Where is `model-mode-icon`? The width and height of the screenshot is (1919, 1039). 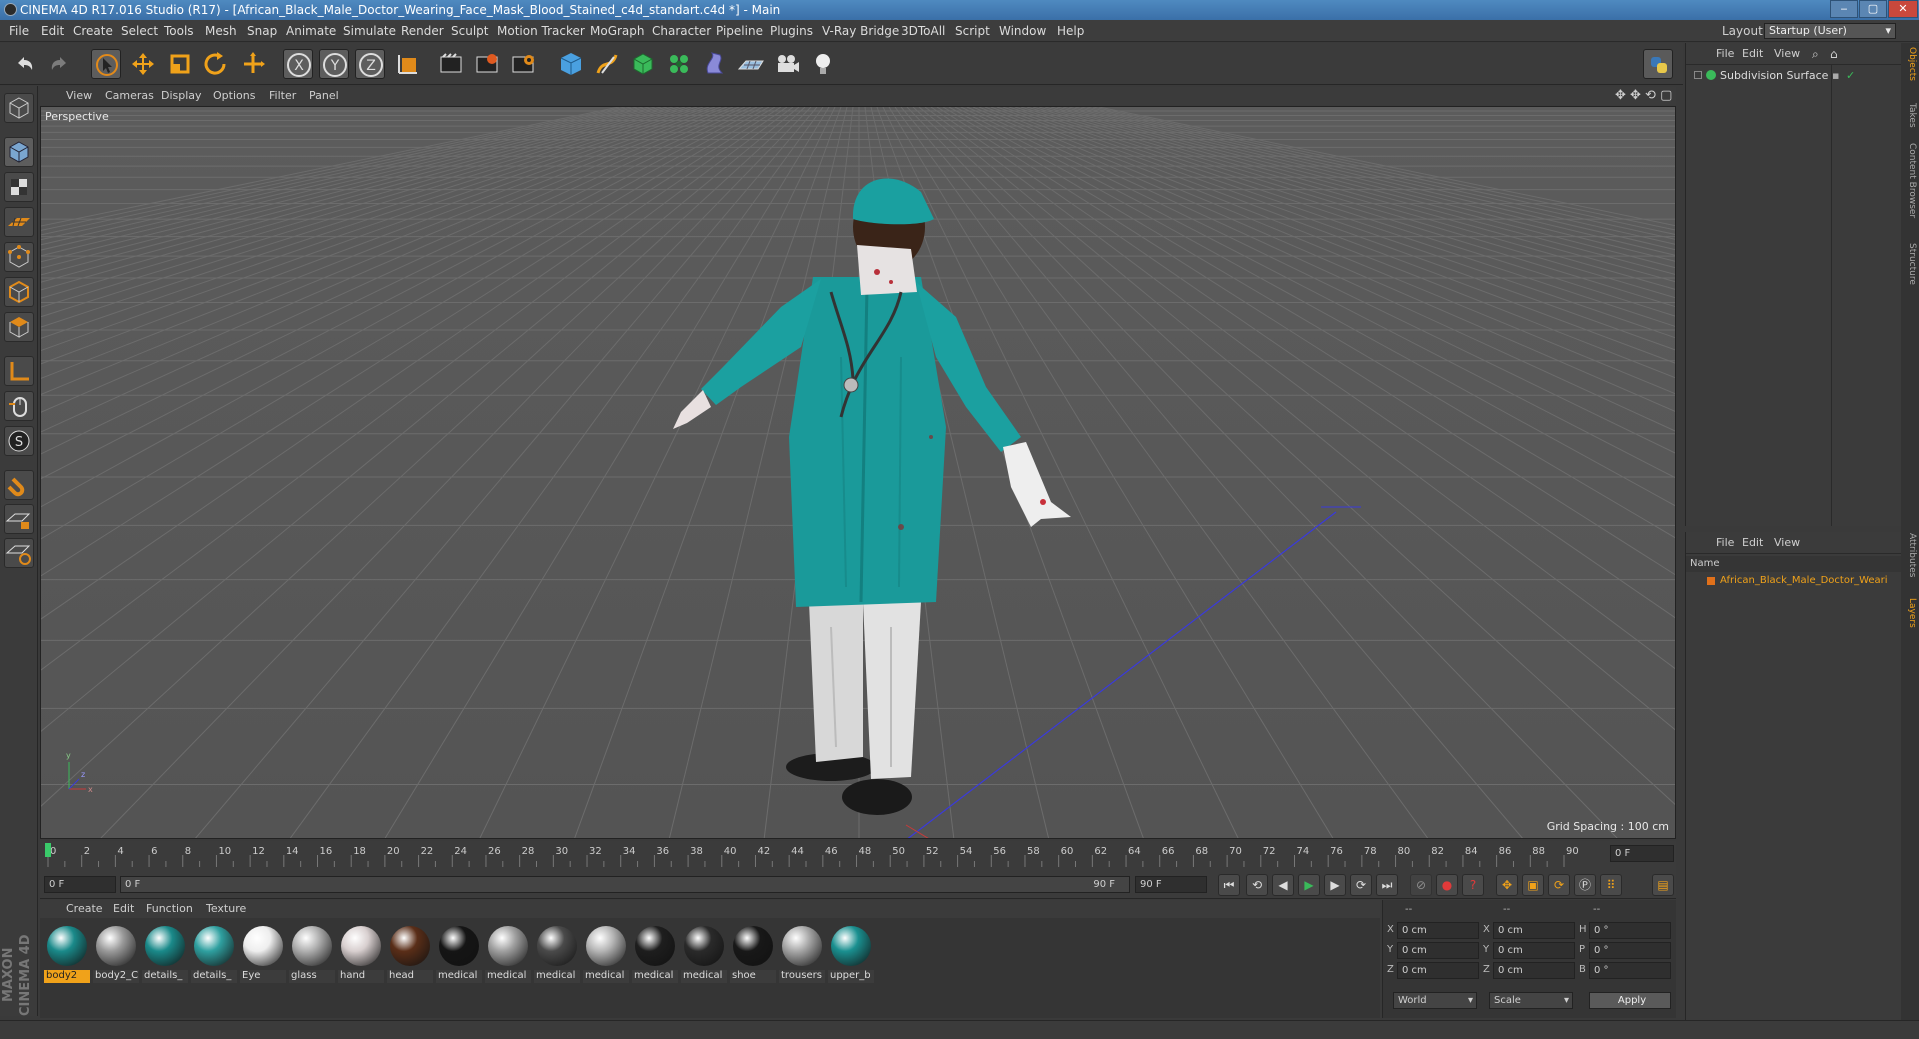 model-mode-icon is located at coordinates (19, 152).